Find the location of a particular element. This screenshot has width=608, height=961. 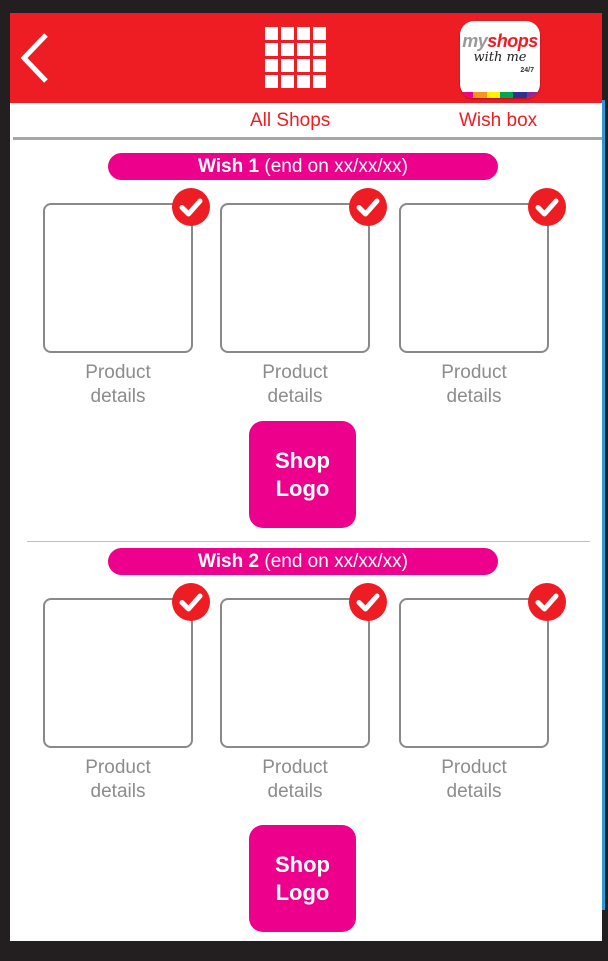

wish-title: Wish 1 is located at coordinates (229, 166).